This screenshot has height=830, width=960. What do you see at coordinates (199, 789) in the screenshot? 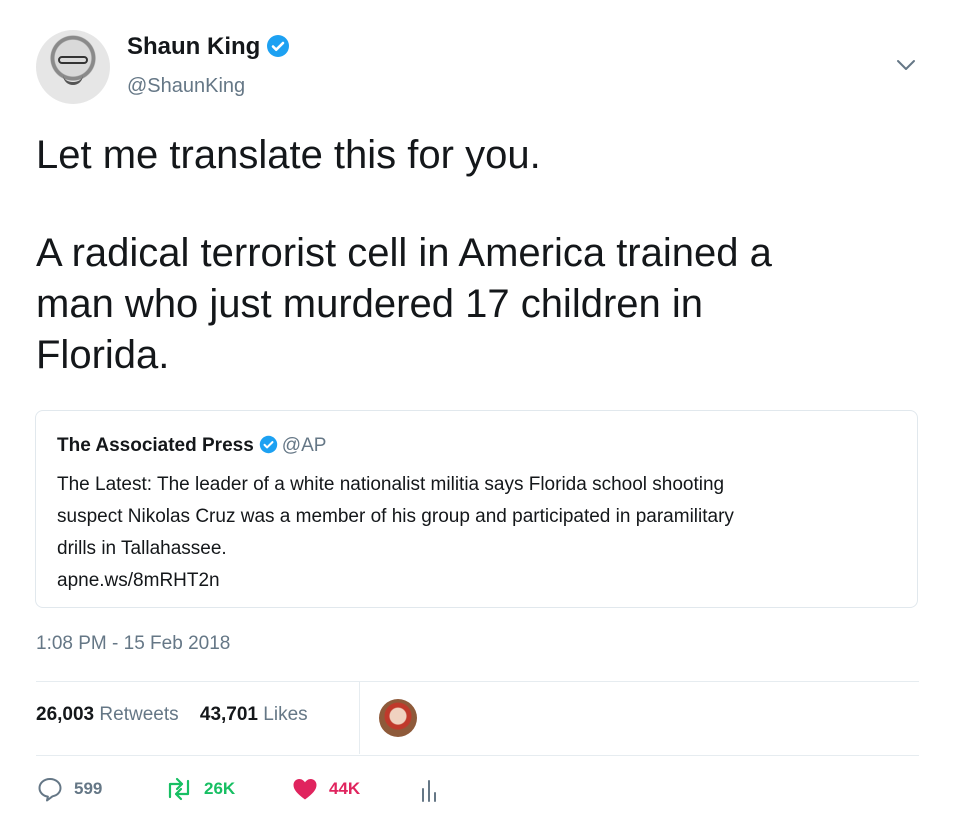
I see `retweet-button: 26K` at bounding box center [199, 789].